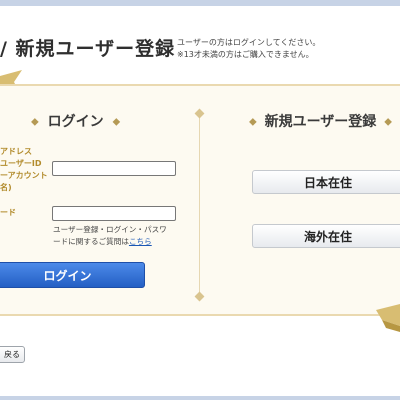  What do you see at coordinates (113, 236) in the screenshot?
I see `help-text: ユーザー登録・ログイン・パスワードに関するご質問はこちら` at bounding box center [113, 236].